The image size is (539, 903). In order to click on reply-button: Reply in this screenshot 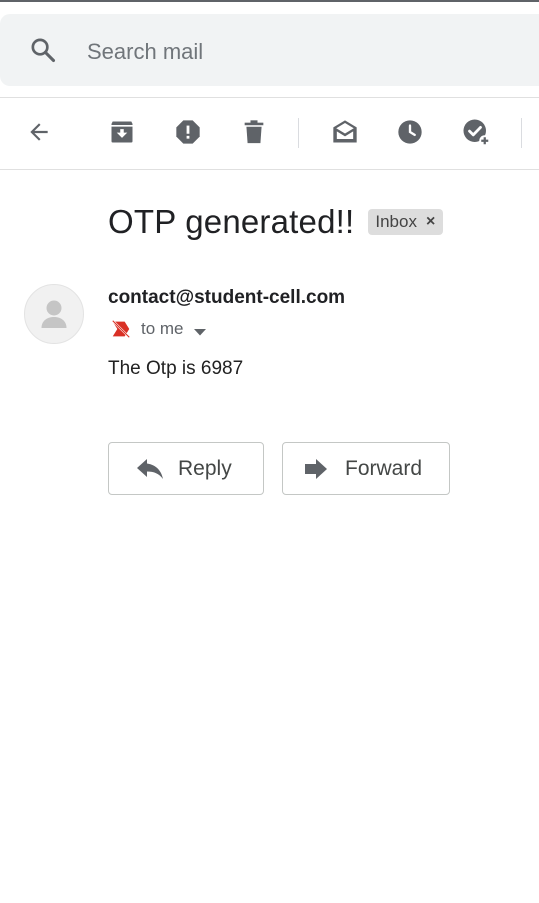, I will do `click(186, 468)`.